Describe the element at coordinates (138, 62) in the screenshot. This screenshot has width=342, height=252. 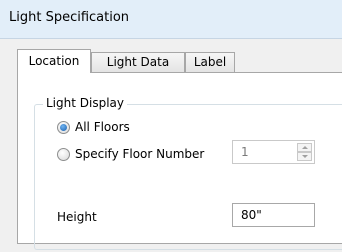
I see `tab-light-data: Light Data` at that location.